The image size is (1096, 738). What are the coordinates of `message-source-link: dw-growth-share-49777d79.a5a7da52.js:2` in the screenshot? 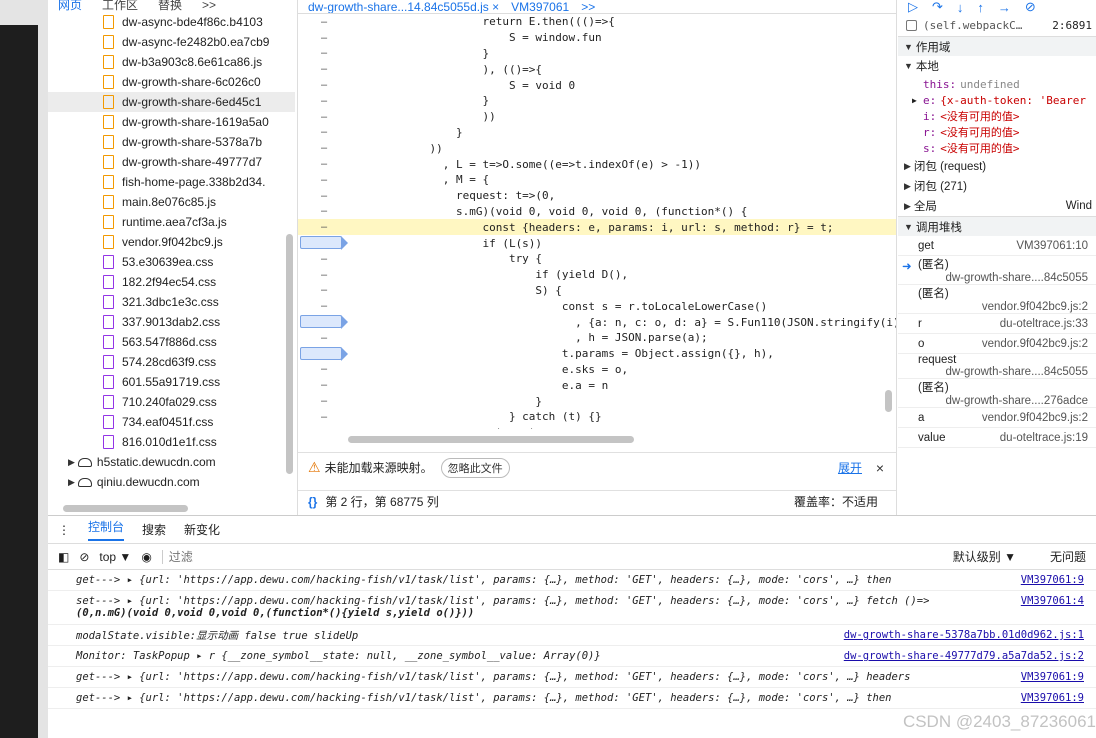 It's located at (964, 656).